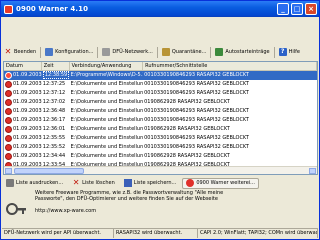 The height and width of the screenshot is (240, 320). Describe the element at coordinates (56, 138) in the screenshot. I see `cell-time: 12:35:55` at that location.